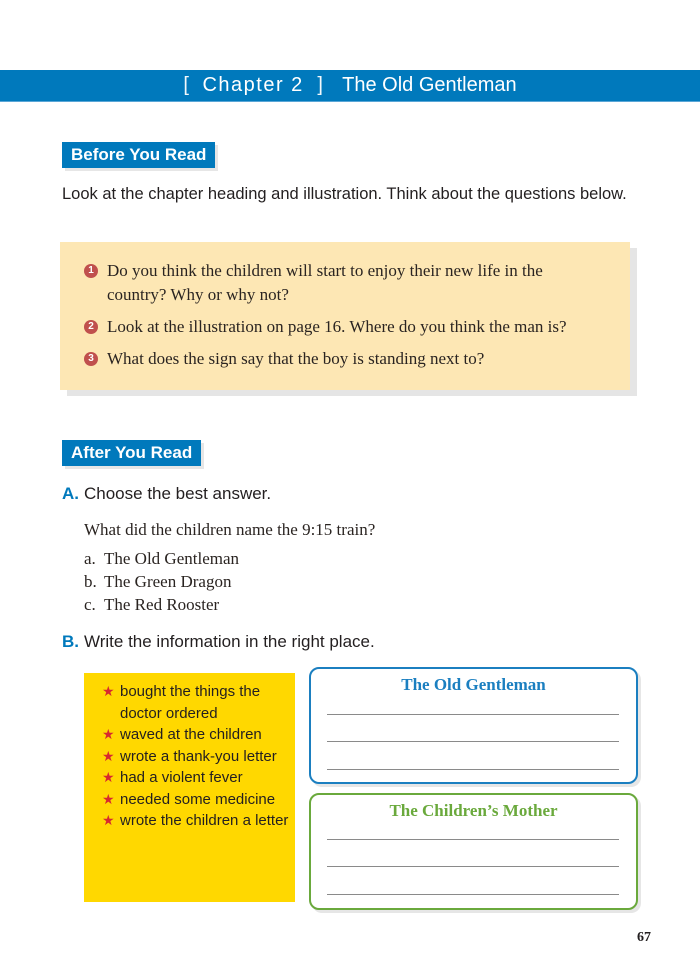 This screenshot has width=700, height=980. I want to click on chapter-header: [ Chapter 2 ] The Old Gentleman, so click(350, 86).